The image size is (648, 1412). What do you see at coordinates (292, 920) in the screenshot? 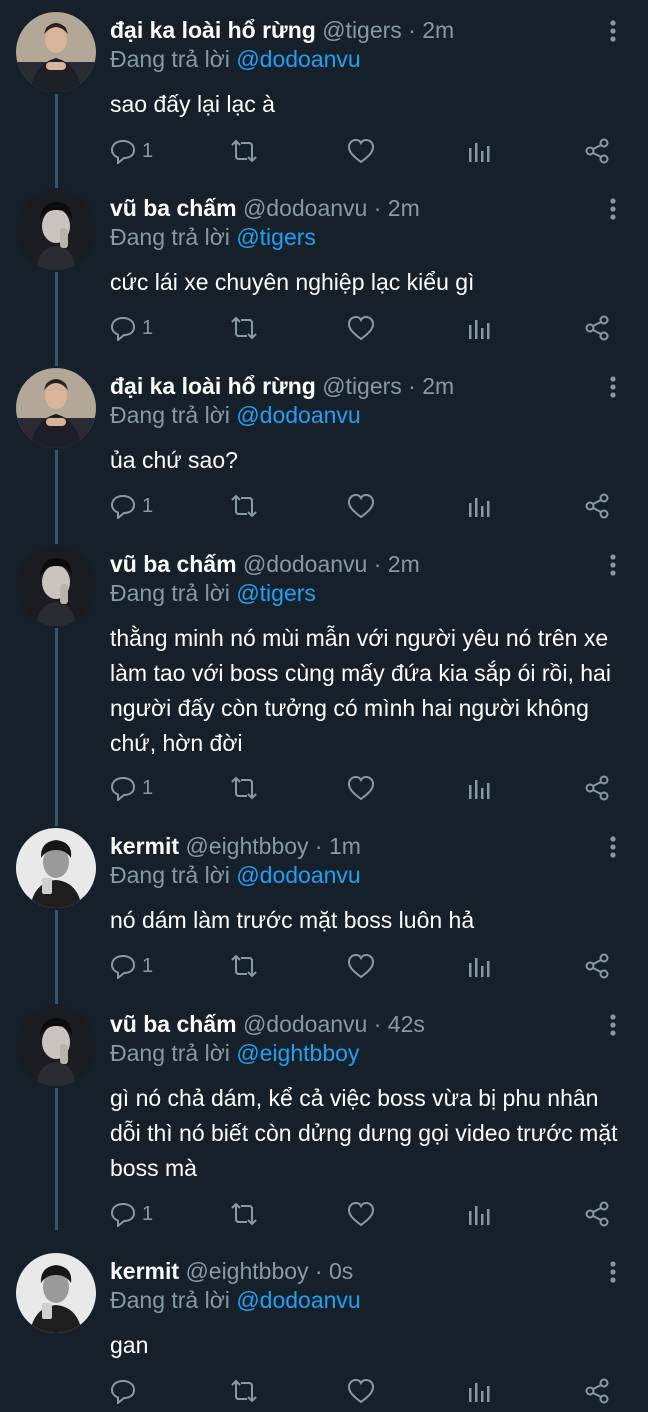
I see `tweet-text: nó dám làm trước mặt boss luôn hả` at bounding box center [292, 920].